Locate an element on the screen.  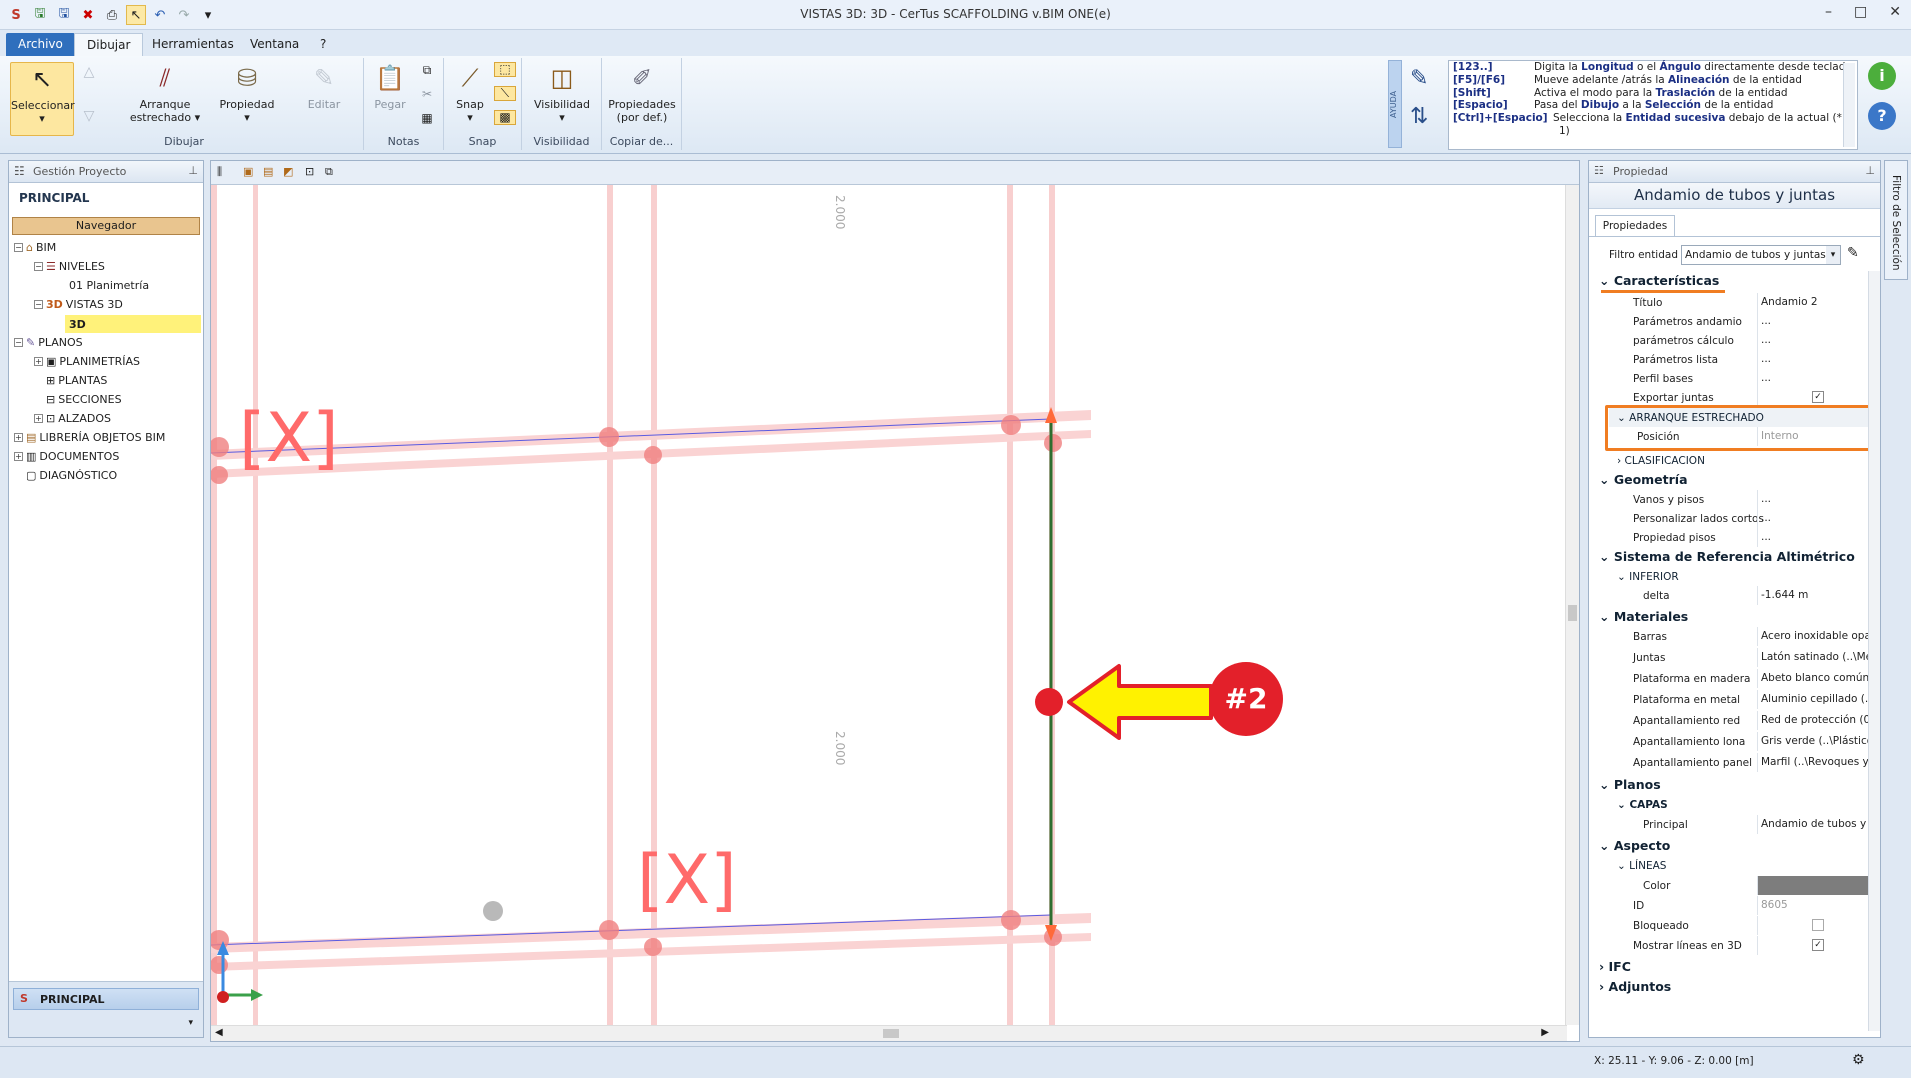
color-swatch is located at coordinates (1817, 885).